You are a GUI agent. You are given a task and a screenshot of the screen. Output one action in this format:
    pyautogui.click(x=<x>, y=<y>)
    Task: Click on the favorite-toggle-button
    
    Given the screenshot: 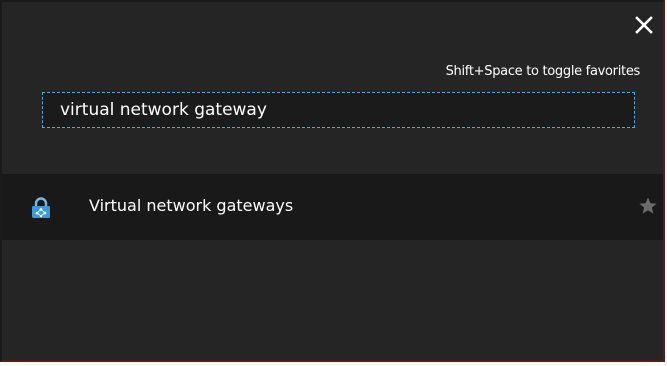 What is the action you would take?
    pyautogui.click(x=648, y=206)
    